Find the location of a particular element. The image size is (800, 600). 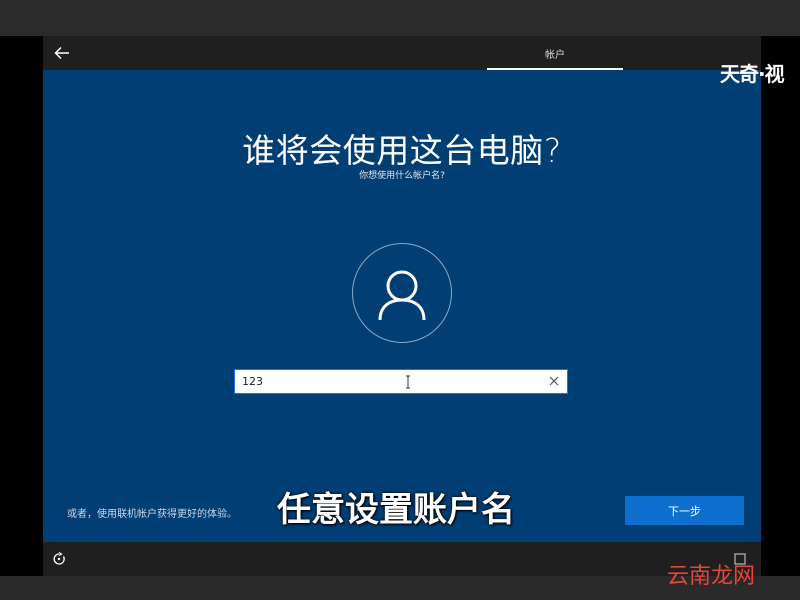

next-button: 下一步 is located at coordinates (684, 510).